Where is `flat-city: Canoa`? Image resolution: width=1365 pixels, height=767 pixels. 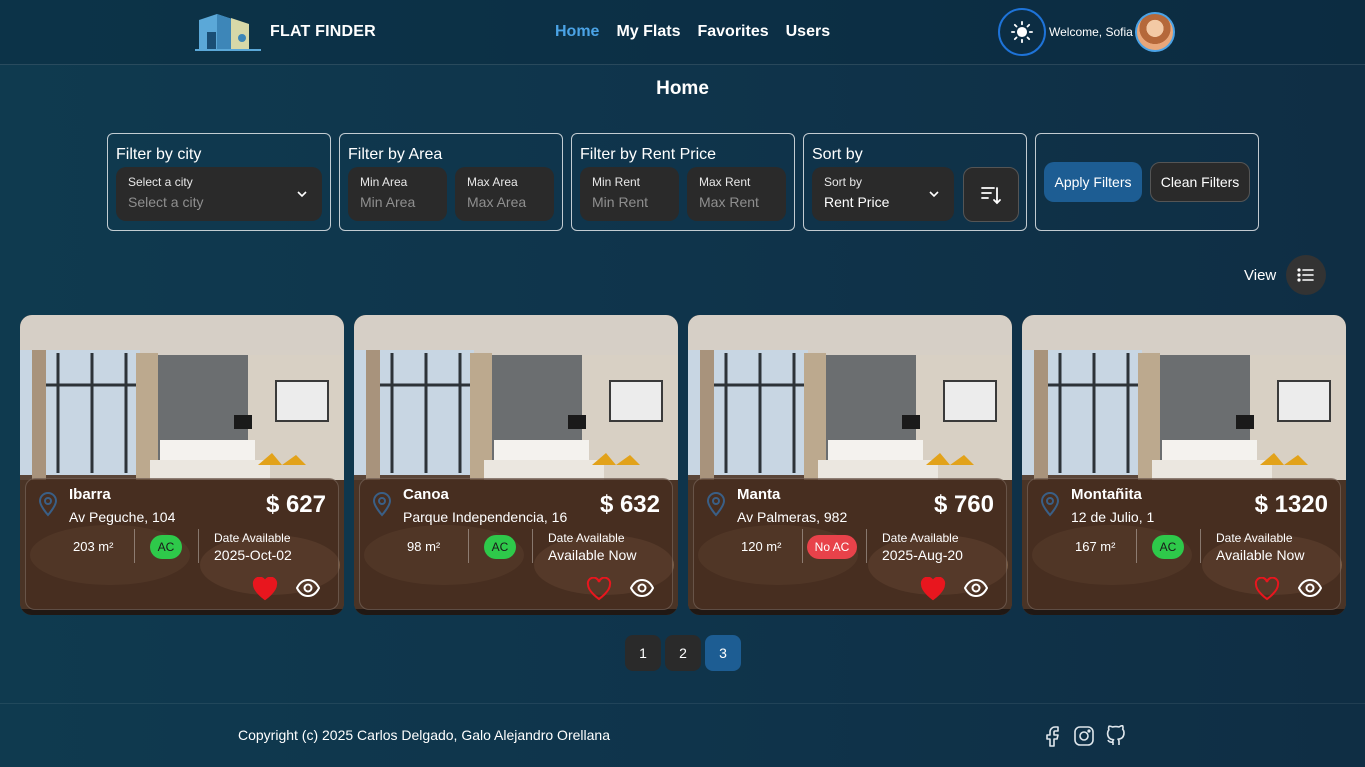 flat-city: Canoa is located at coordinates (426, 494).